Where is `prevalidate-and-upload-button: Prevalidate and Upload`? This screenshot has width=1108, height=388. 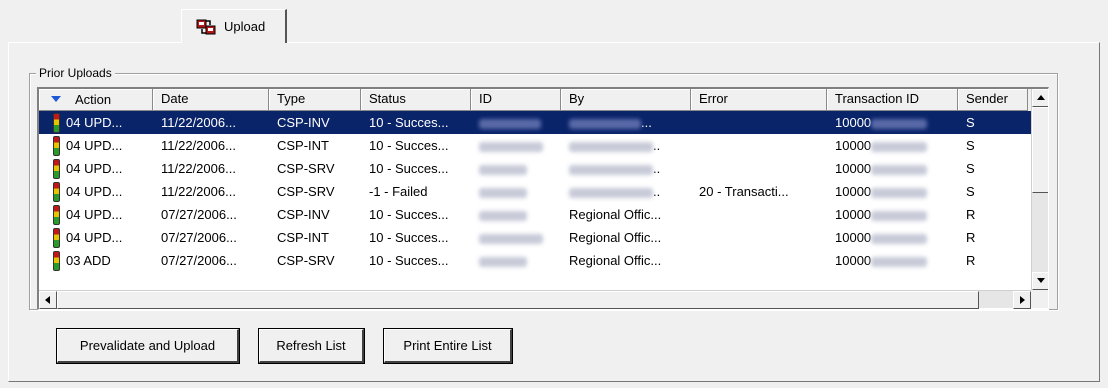
prevalidate-and-upload-button: Prevalidate and Upload is located at coordinates (148, 346).